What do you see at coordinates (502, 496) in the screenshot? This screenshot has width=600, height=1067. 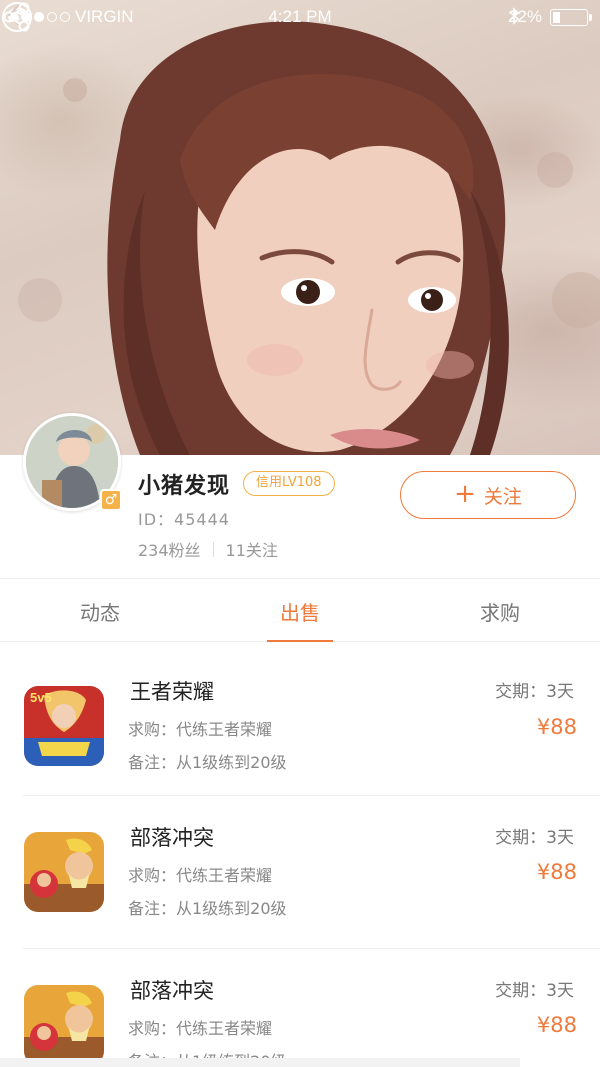 I see `follow-button-label: 关注` at bounding box center [502, 496].